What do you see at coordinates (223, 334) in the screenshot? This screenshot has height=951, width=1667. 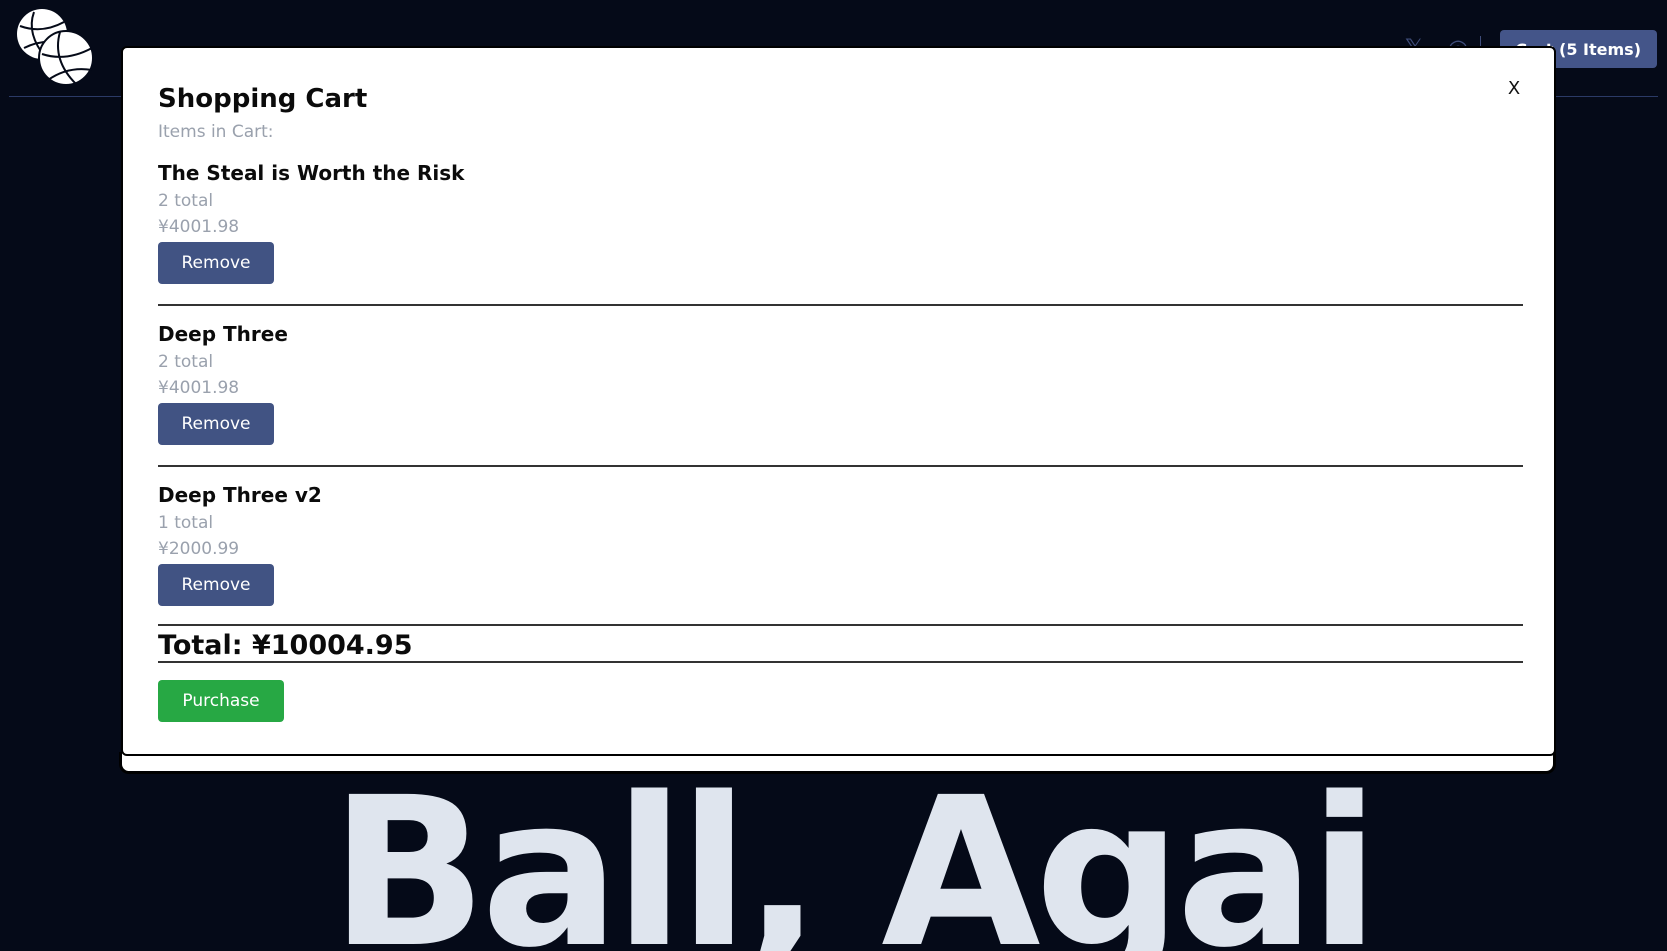 I see `item-name: Deep Three` at bounding box center [223, 334].